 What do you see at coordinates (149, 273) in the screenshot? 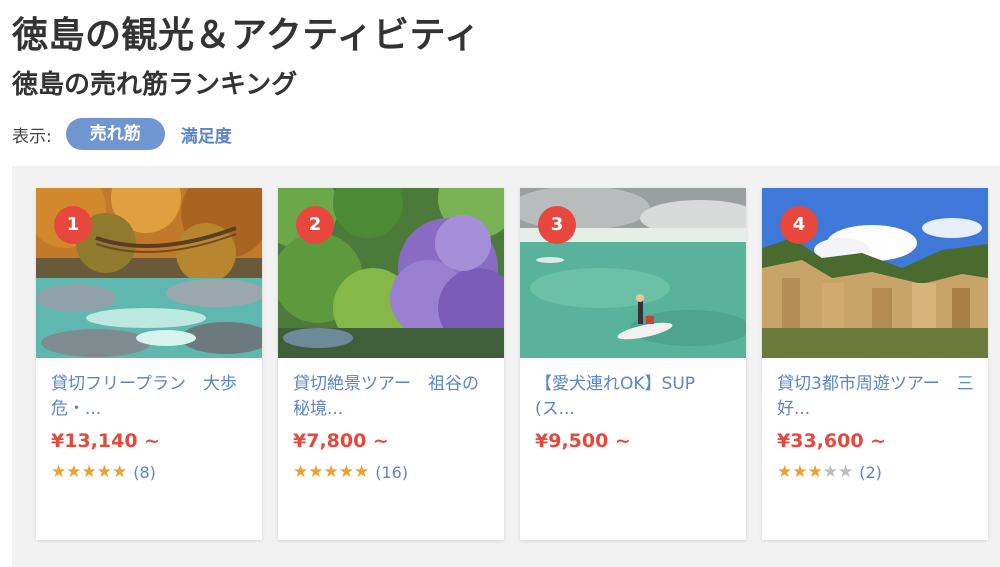
I see `card-image-autumn-river: 1` at bounding box center [149, 273].